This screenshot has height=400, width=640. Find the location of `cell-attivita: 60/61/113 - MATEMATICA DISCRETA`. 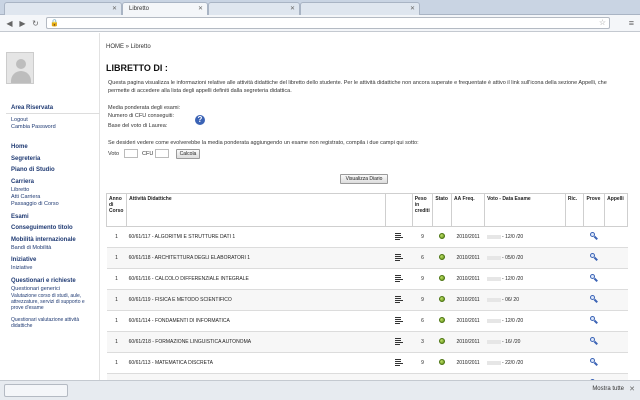

cell-attivita: 60/61/113 - MATEMATICA DISCRETA is located at coordinates (256, 363).